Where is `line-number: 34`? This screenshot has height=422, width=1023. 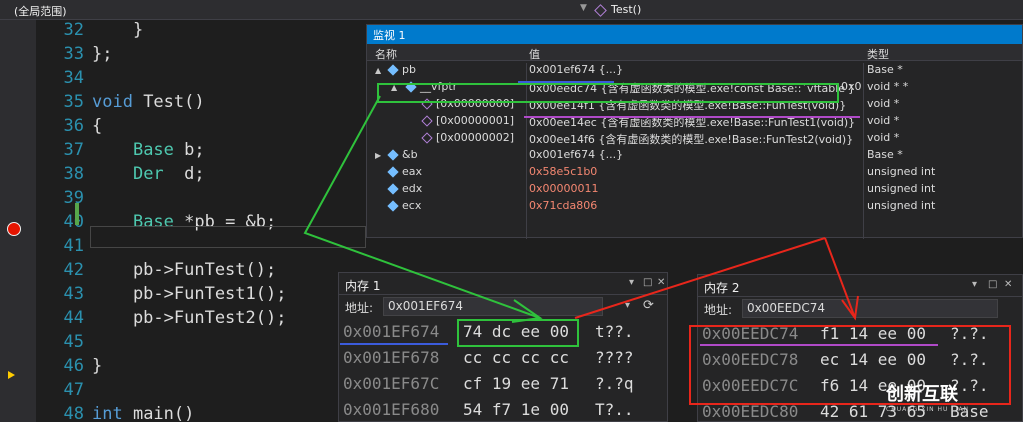
line-number: 34 is located at coordinates (73, 78).